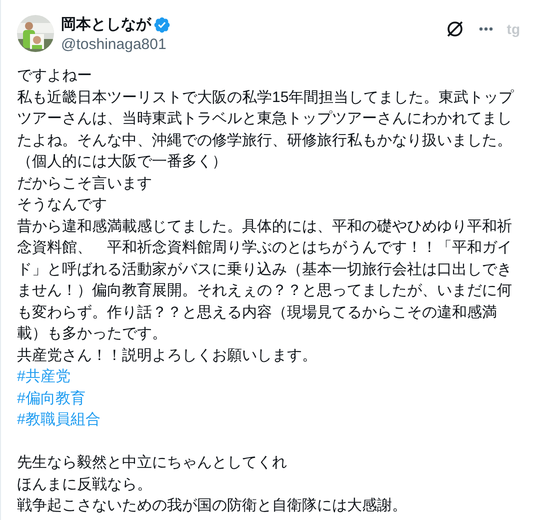  I want to click on post-text: ですよねー, so click(55, 76).